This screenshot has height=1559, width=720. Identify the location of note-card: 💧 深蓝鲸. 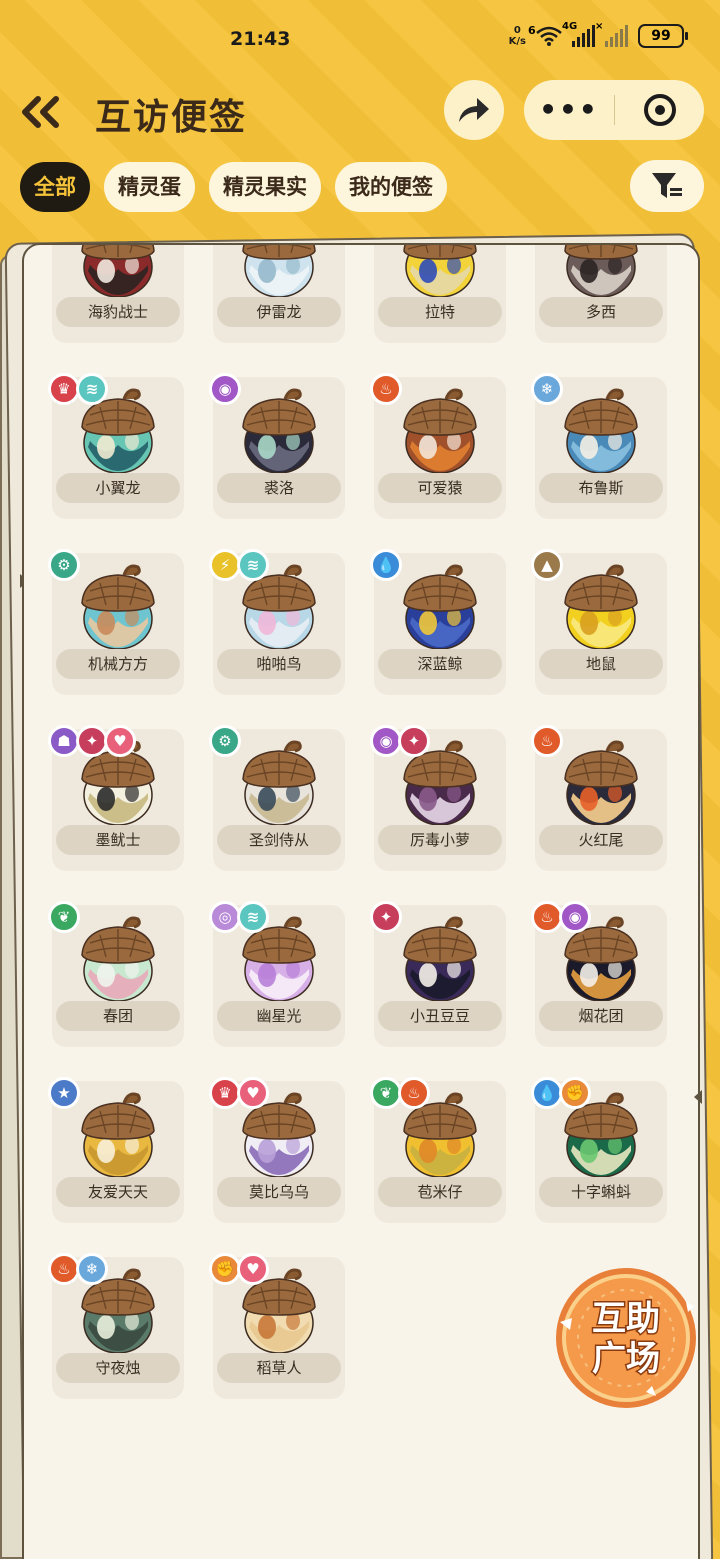
(438, 622).